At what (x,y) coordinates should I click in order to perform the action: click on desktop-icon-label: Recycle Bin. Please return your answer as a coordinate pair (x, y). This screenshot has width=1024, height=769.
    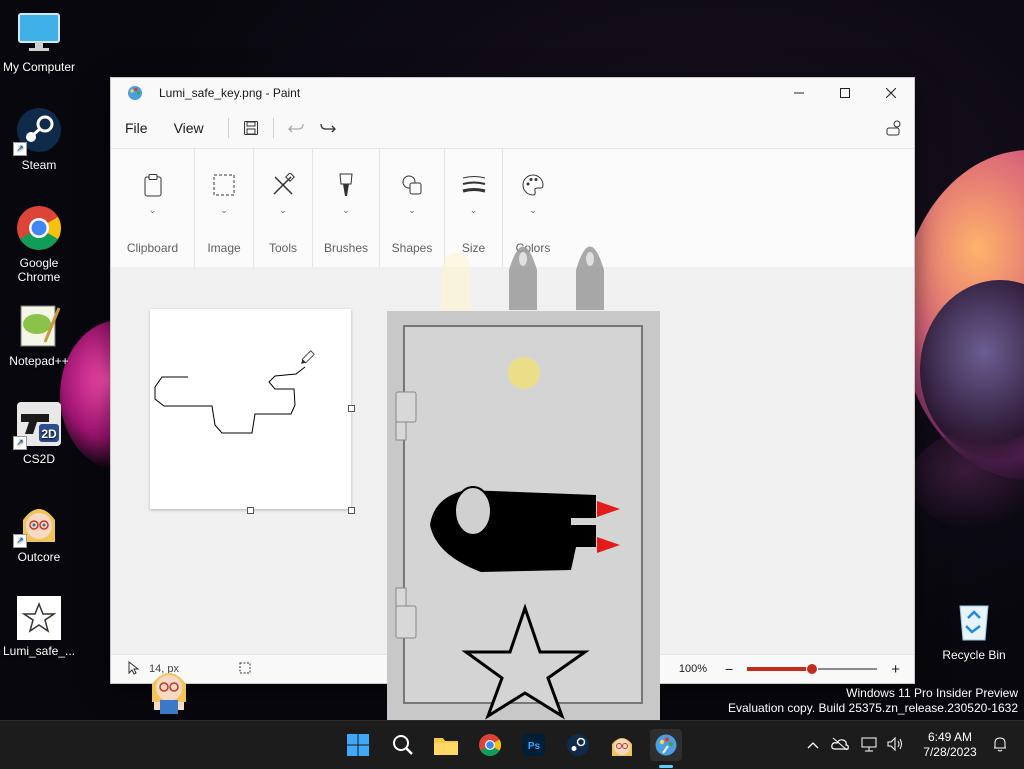
    Looking at the image, I should click on (974, 655).